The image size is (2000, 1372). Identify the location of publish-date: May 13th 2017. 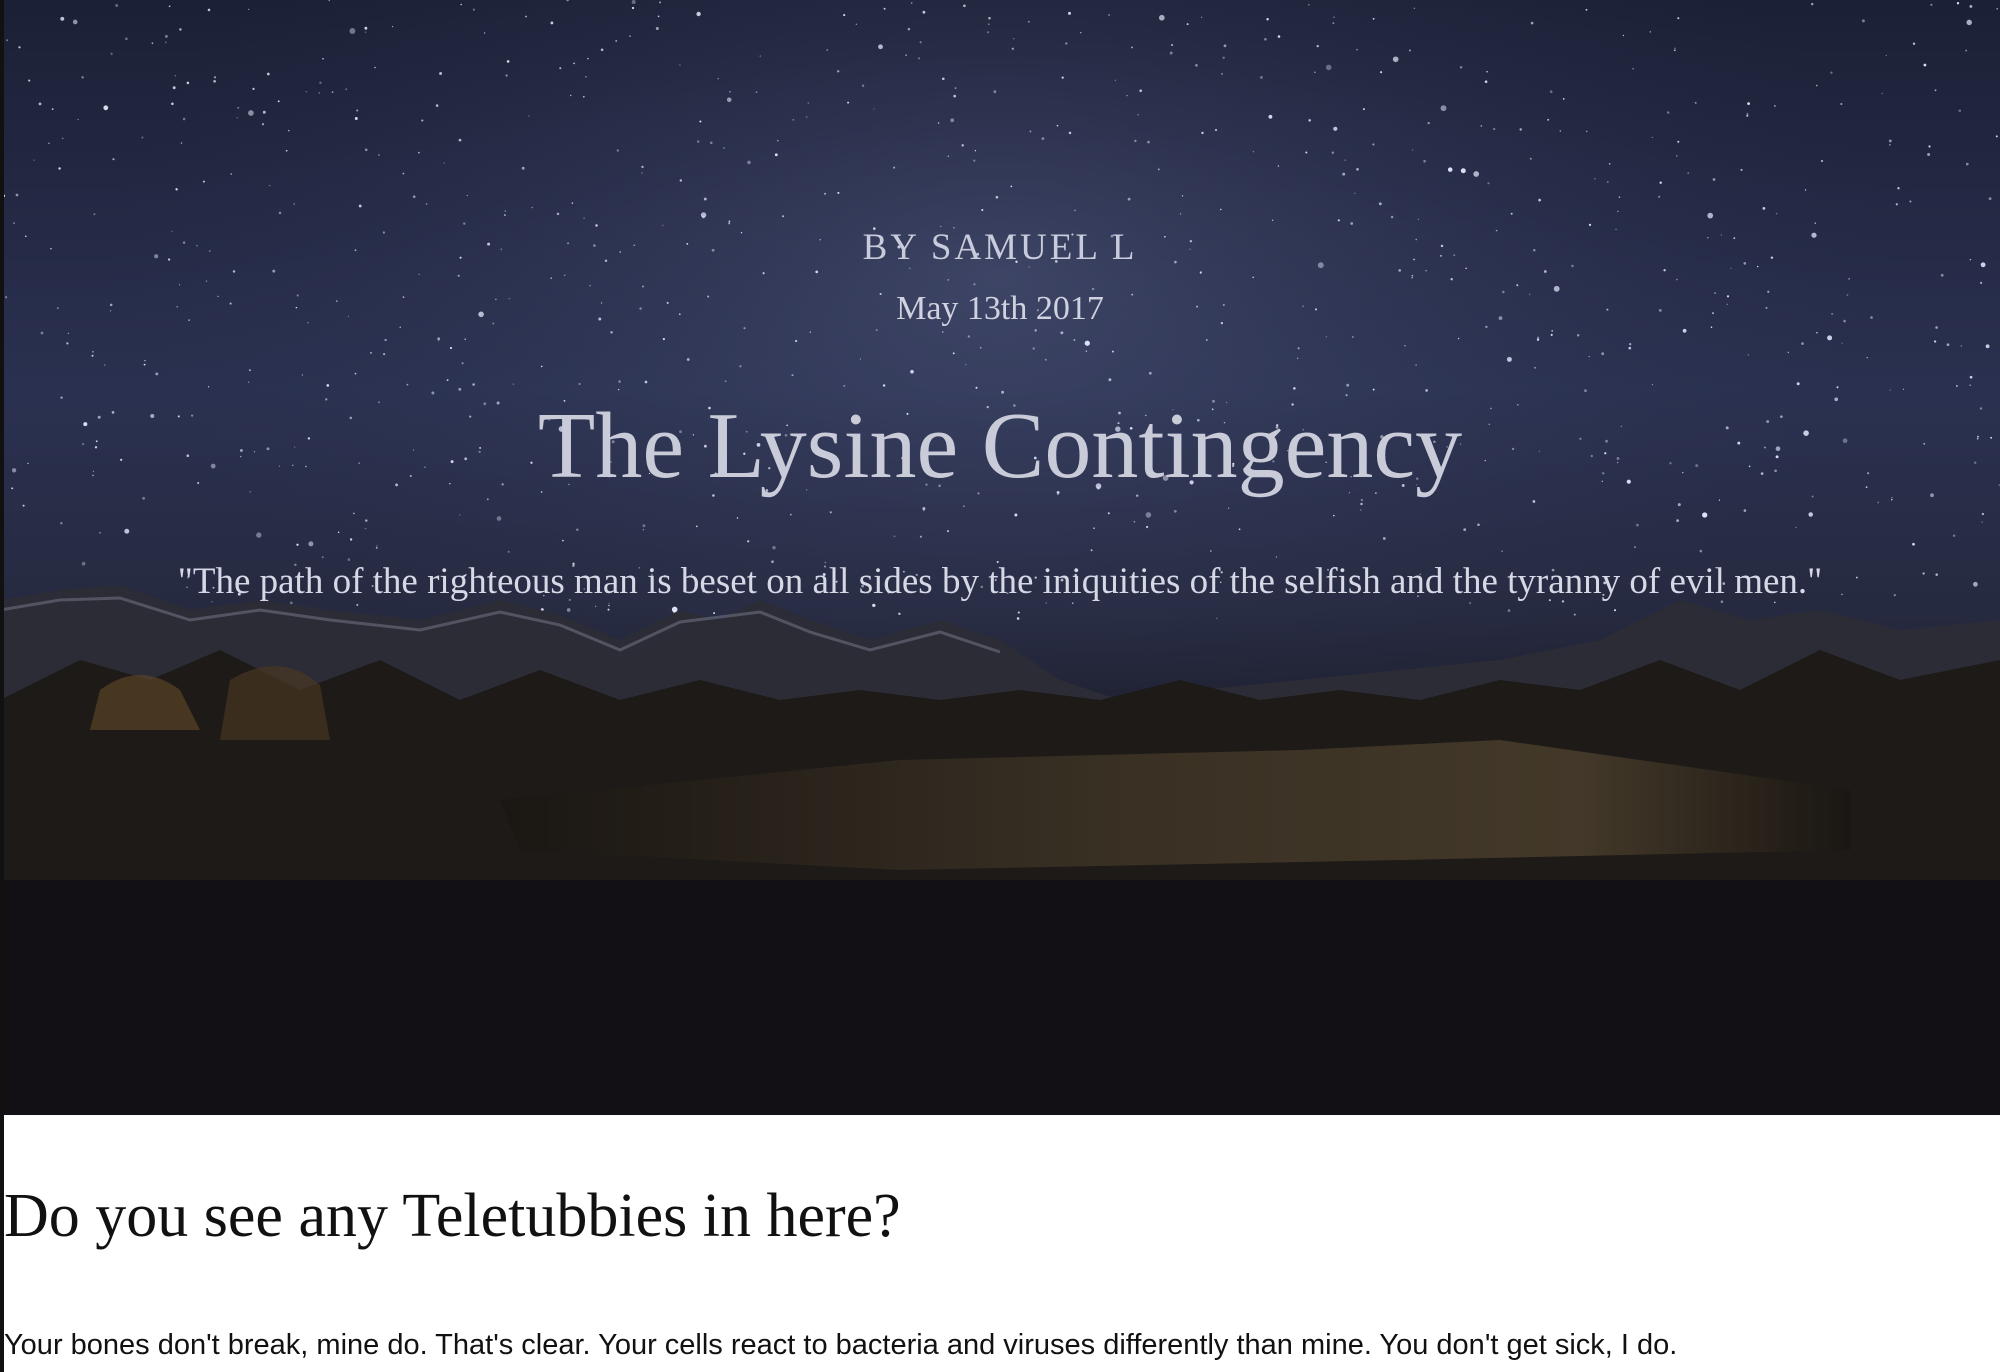
(1000, 308).